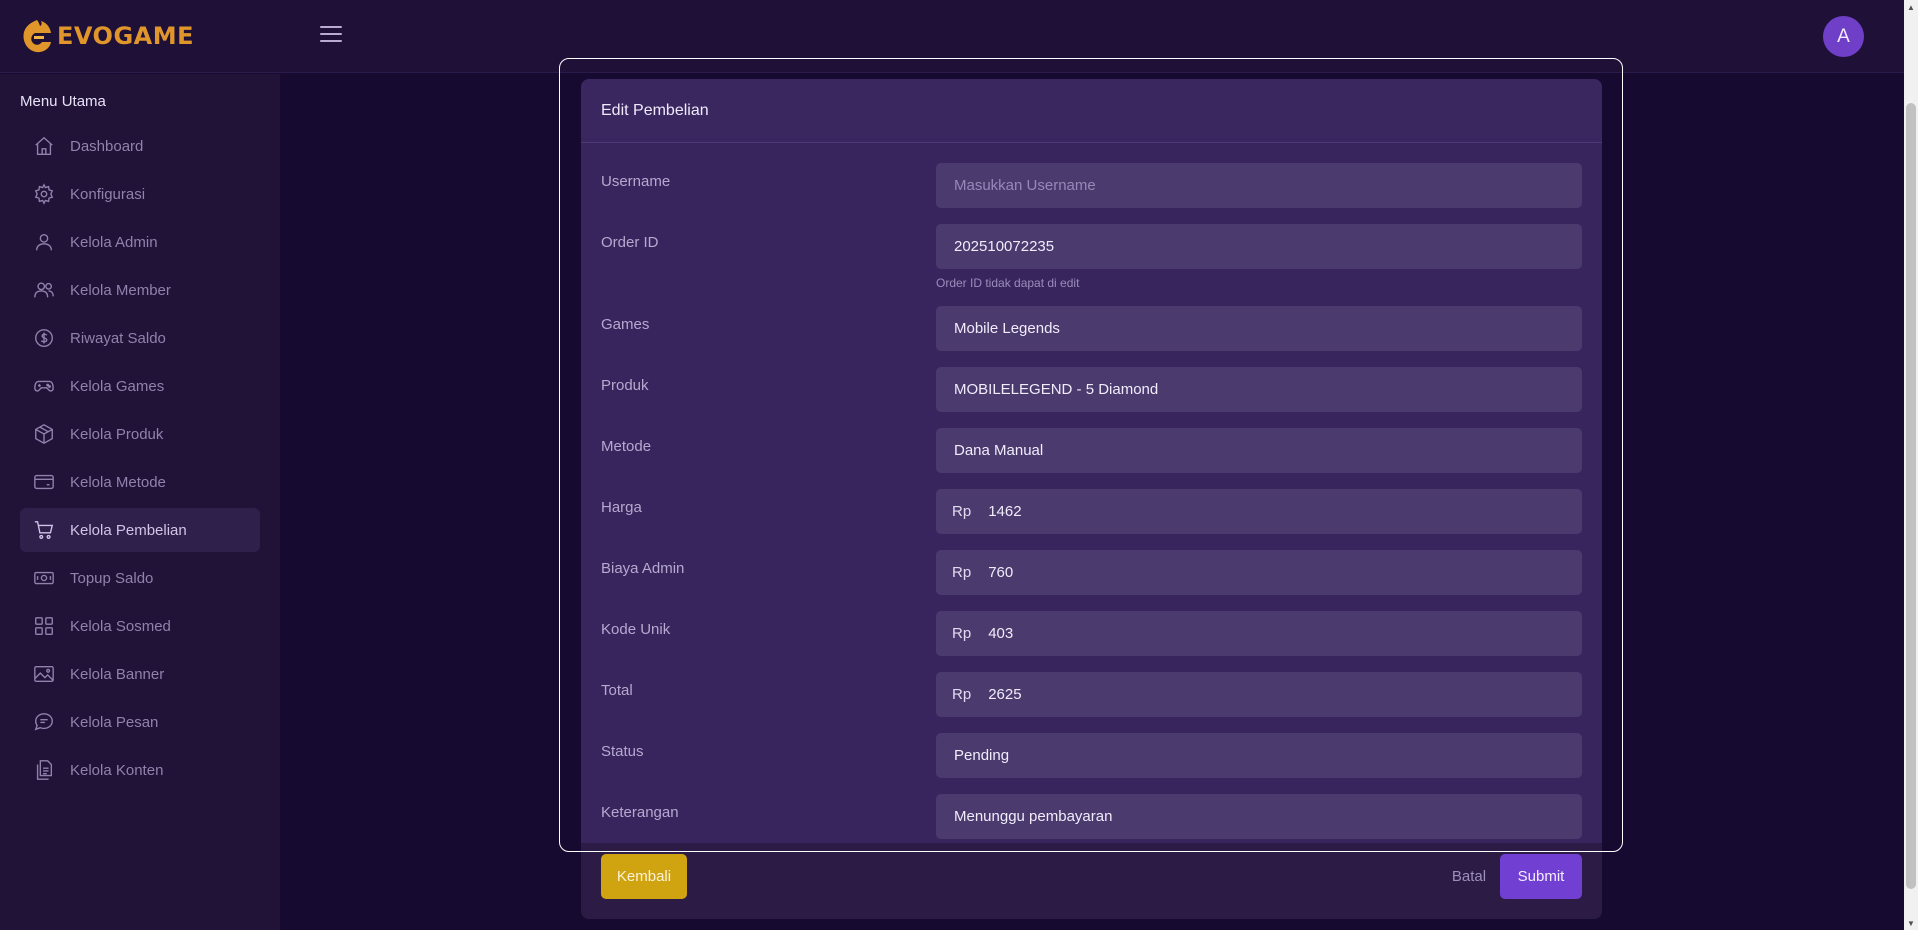 The width and height of the screenshot is (1918, 930). What do you see at coordinates (1005, 511) in the screenshot?
I see `harga-value: 1462` at bounding box center [1005, 511].